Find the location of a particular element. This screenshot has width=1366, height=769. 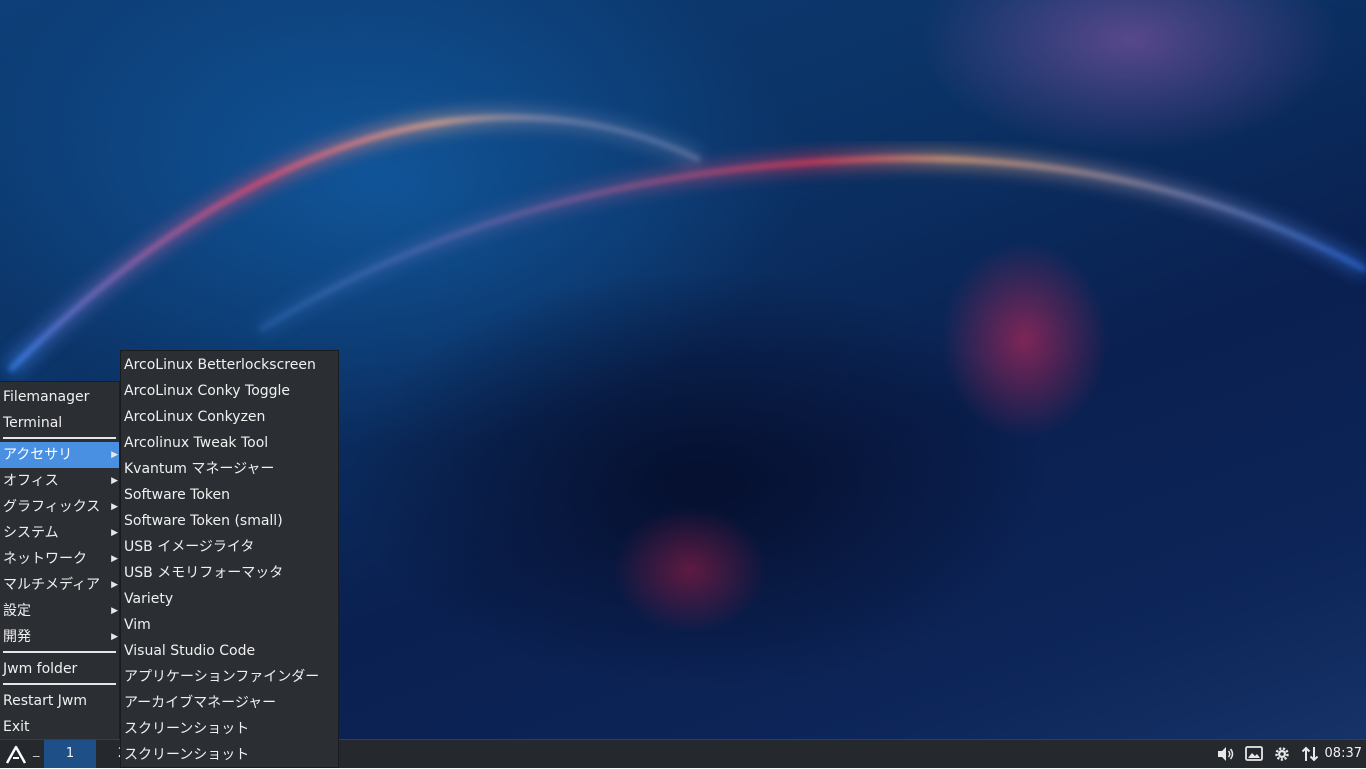

menu-item-label: Jwm folder is located at coordinates (40, 669).